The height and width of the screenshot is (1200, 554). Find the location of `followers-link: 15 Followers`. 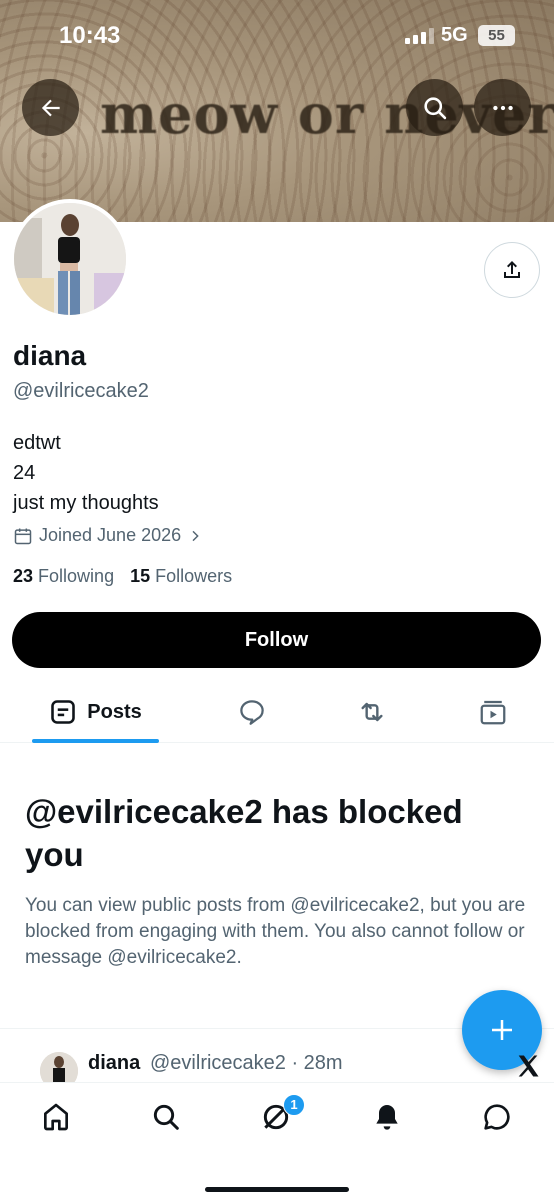

followers-link: 15 Followers is located at coordinates (181, 576).